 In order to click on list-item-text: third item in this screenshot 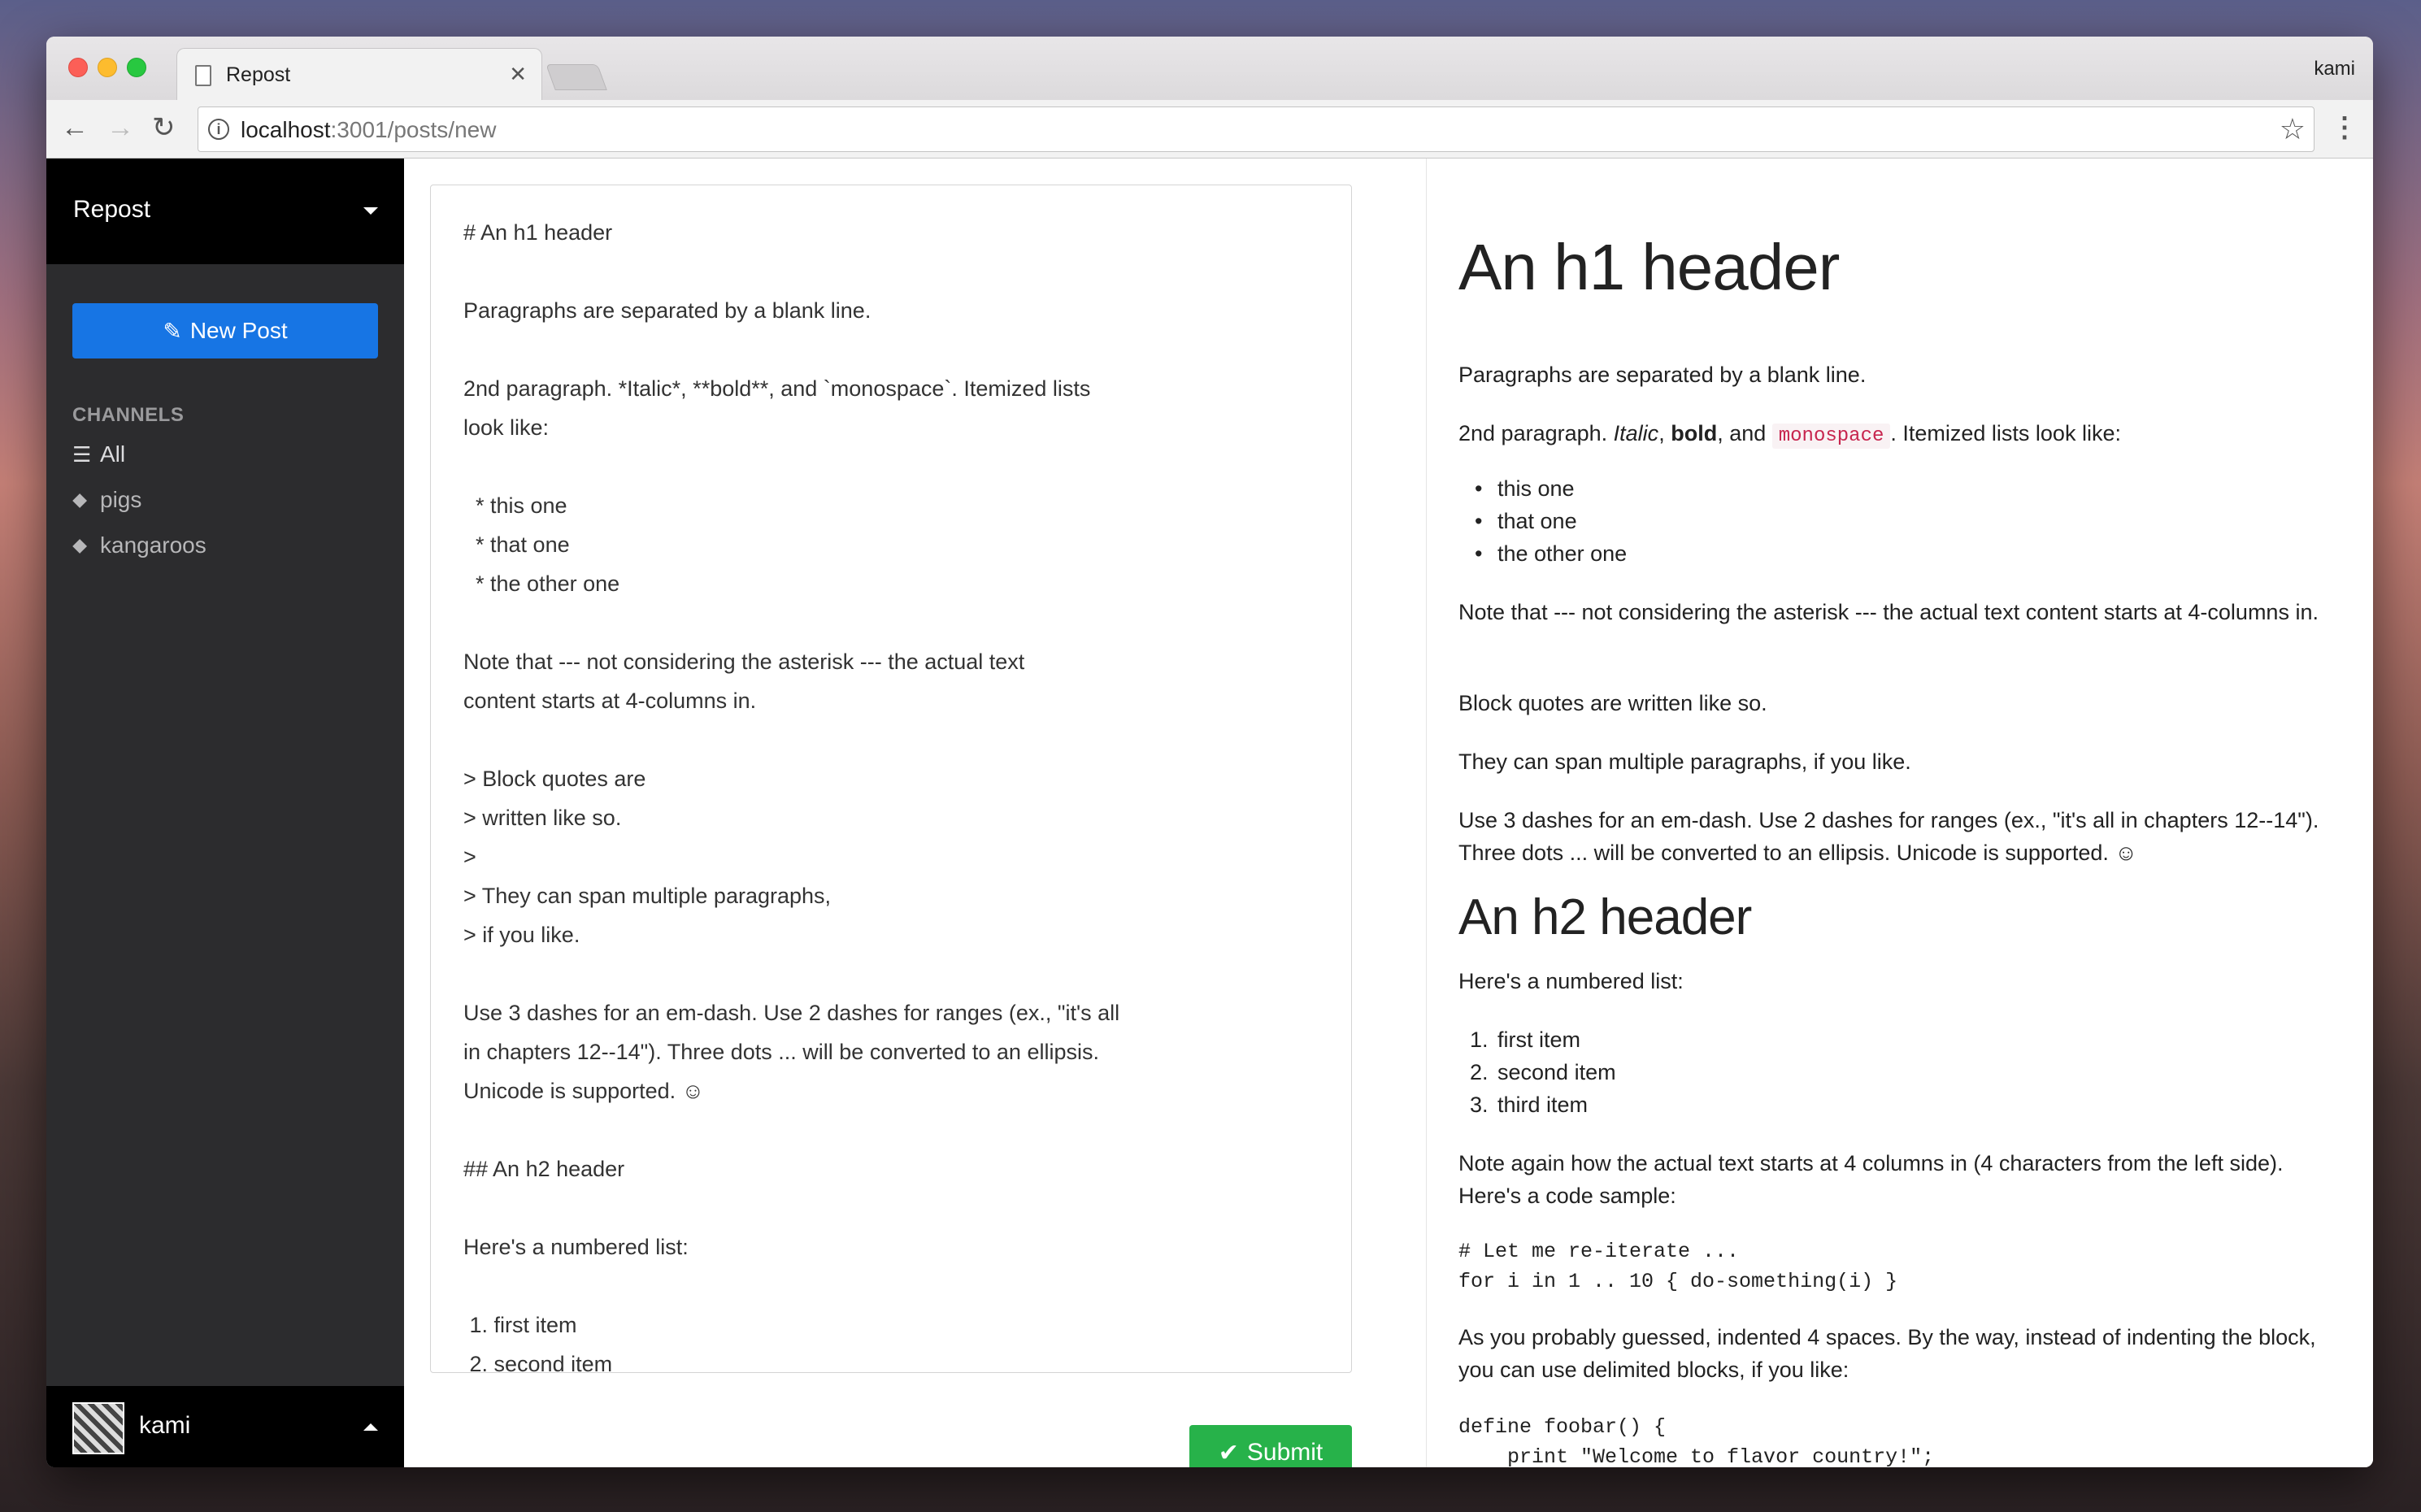, I will do `click(1543, 1105)`.